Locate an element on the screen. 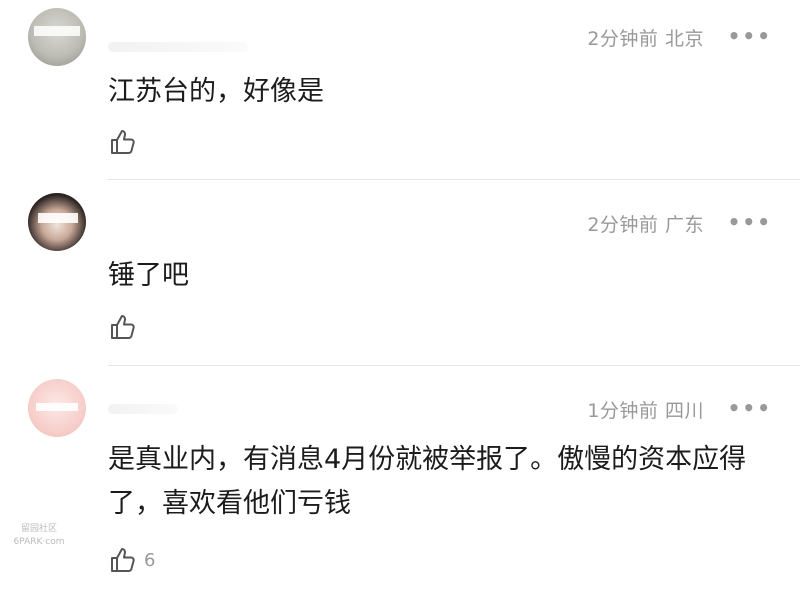  comment-text: 锤了吧 is located at coordinates (148, 275).